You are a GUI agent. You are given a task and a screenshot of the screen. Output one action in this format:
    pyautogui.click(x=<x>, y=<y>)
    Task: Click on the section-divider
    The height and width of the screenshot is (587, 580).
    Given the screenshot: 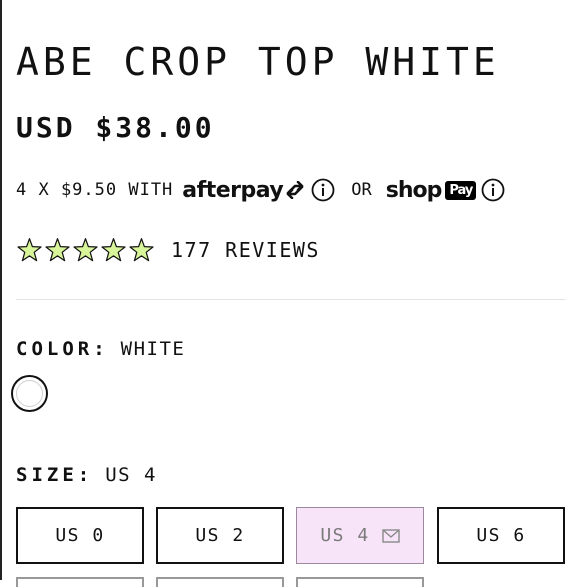 What is the action you would take?
    pyautogui.click(x=290, y=299)
    